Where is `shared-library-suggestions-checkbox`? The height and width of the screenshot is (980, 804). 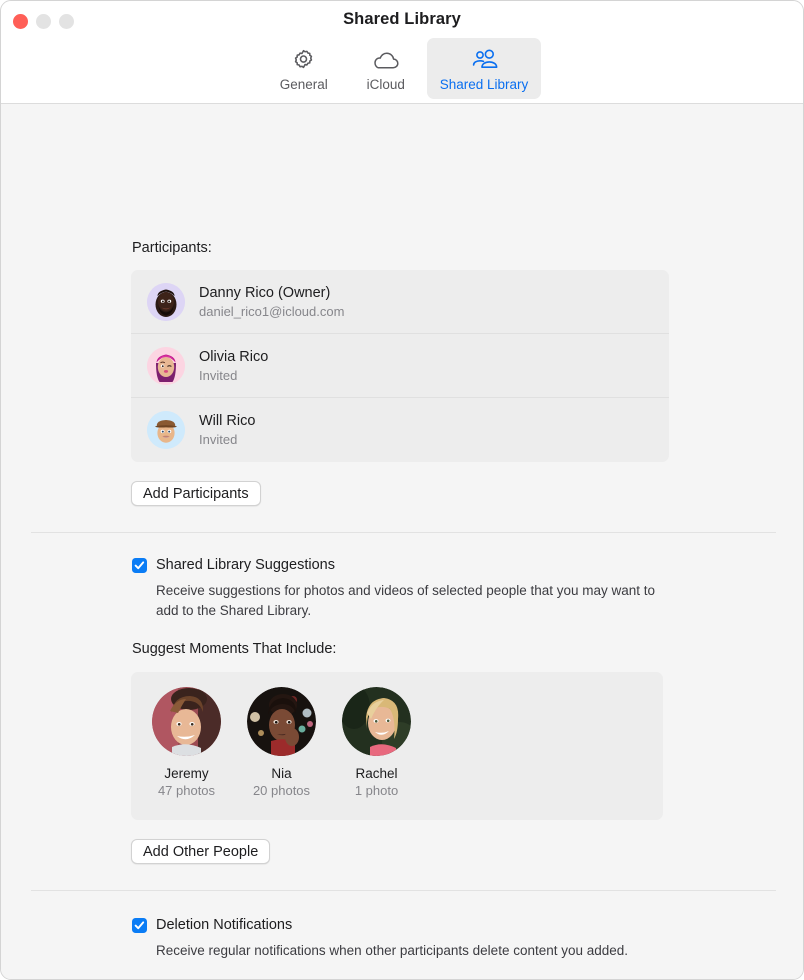 shared-library-suggestions-checkbox is located at coordinates (139, 565).